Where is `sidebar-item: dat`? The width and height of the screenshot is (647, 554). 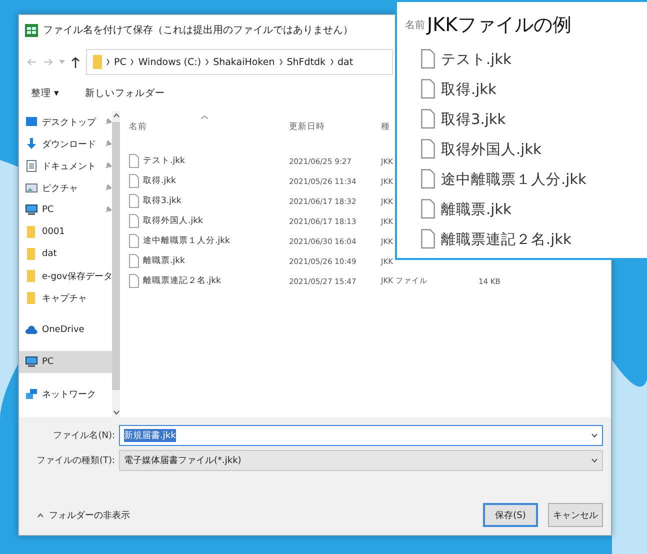
sidebar-item: dat is located at coordinates (65, 254).